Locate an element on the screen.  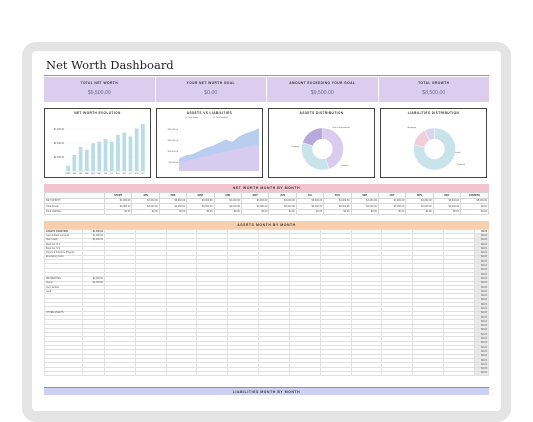
x-tick-label: JUN is located at coordinates (106, 174).